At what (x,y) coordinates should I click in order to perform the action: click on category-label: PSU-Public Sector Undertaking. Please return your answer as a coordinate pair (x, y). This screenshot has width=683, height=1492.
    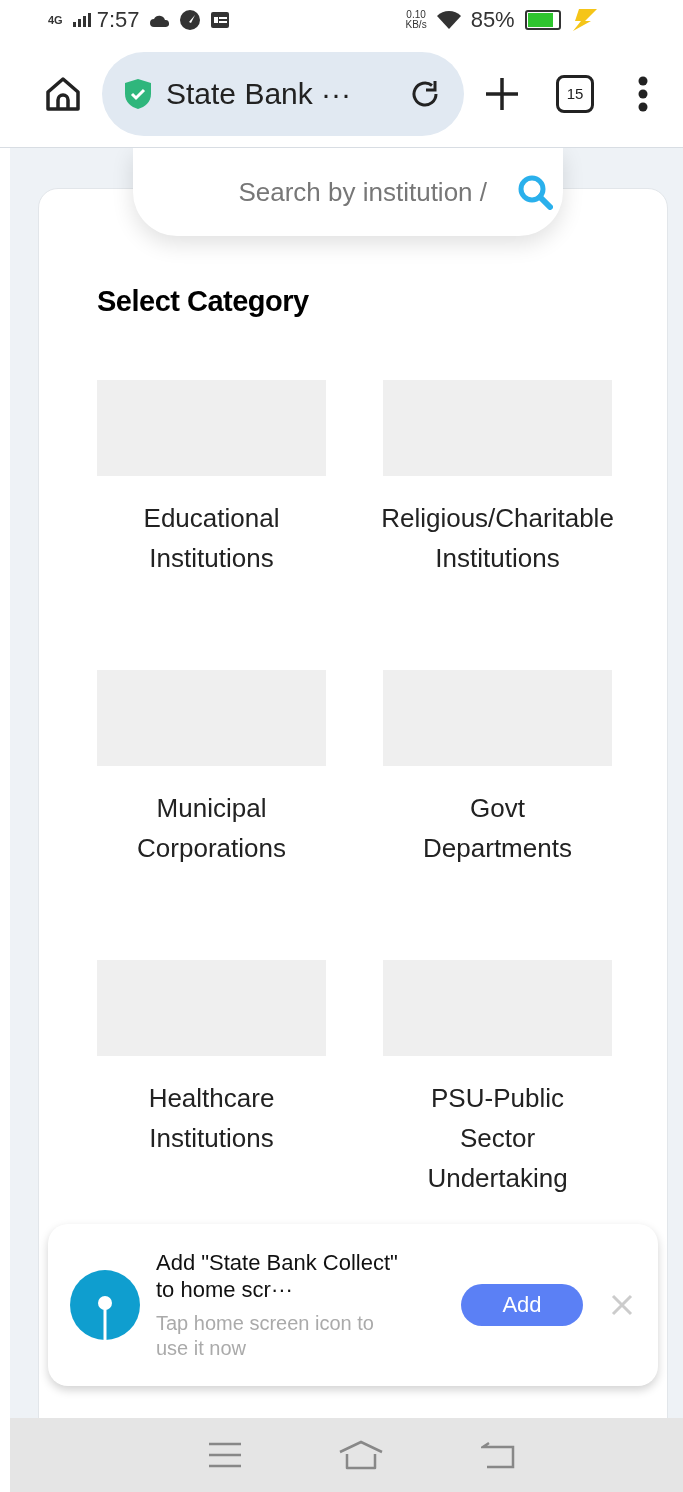
    Looking at the image, I should click on (497, 1138).